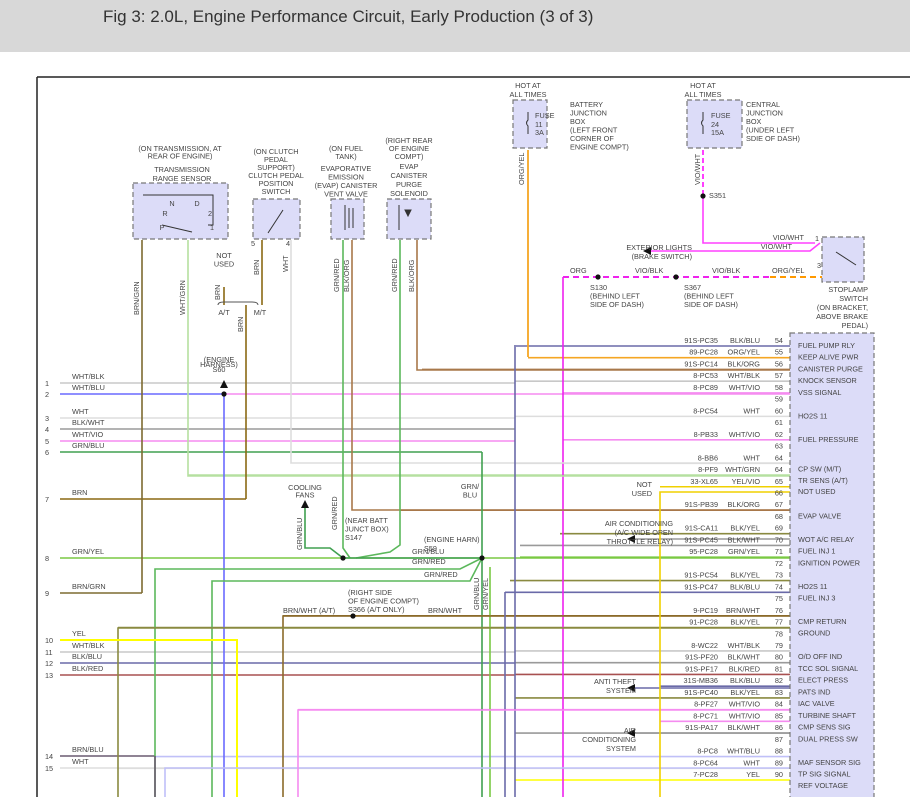 The image size is (910, 797). What do you see at coordinates (705, 610) in the screenshot?
I see `circuit-number: 9-PC19` at bounding box center [705, 610].